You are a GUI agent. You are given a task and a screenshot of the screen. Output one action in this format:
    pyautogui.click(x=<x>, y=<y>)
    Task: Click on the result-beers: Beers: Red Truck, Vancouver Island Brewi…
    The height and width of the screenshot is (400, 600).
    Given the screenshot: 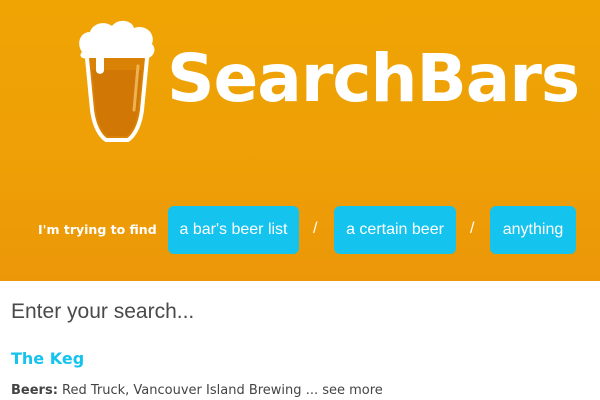 What is the action you would take?
    pyautogui.click(x=197, y=390)
    